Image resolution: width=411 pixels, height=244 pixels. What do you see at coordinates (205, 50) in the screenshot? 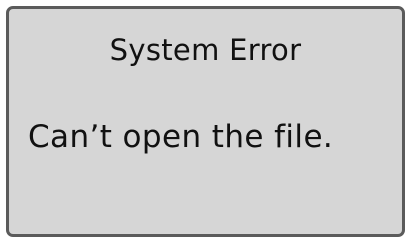
I see `dialog-title: System Error` at bounding box center [205, 50].